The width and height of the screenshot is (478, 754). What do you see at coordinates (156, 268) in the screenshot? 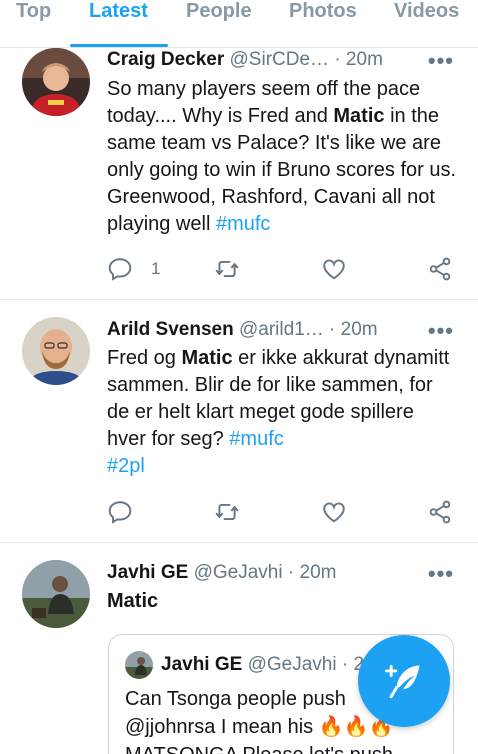
I see `reply-count: 1` at bounding box center [156, 268].